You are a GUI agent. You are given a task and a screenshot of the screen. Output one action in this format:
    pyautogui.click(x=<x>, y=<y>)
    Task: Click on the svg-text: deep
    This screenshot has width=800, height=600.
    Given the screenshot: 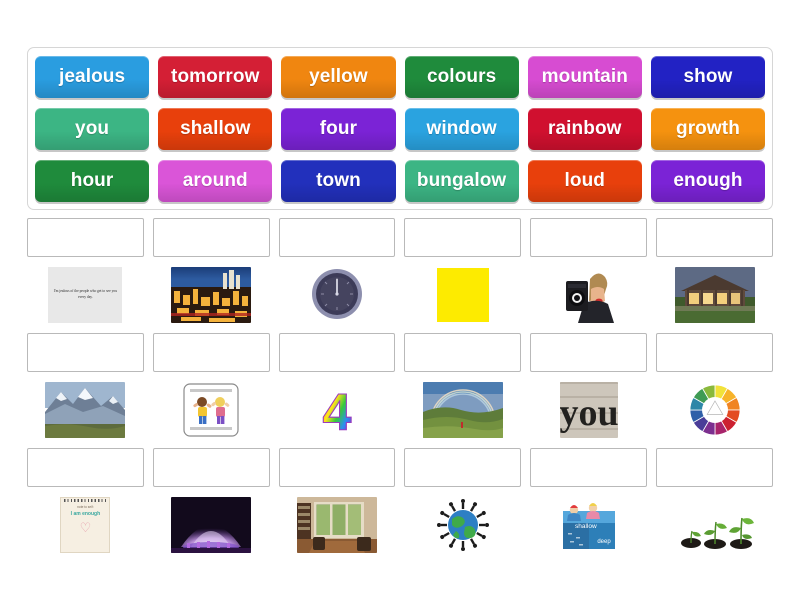 What is the action you would take?
    pyautogui.click(x=604, y=542)
    